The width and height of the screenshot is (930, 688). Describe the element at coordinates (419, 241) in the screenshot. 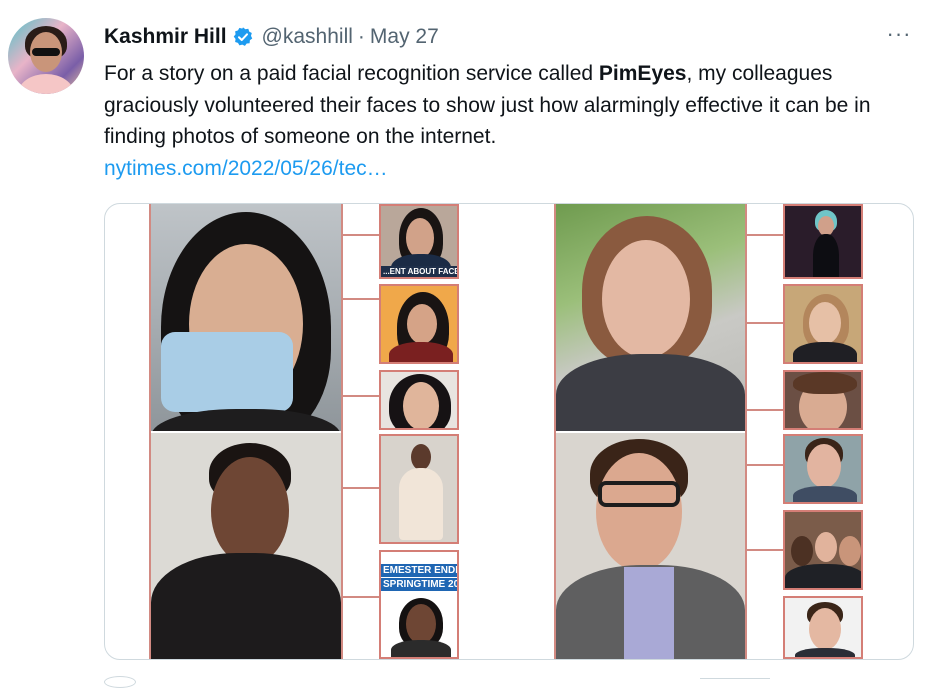

I see `thumb-1: ...ENT ABOUT FACEBOOK` at that location.